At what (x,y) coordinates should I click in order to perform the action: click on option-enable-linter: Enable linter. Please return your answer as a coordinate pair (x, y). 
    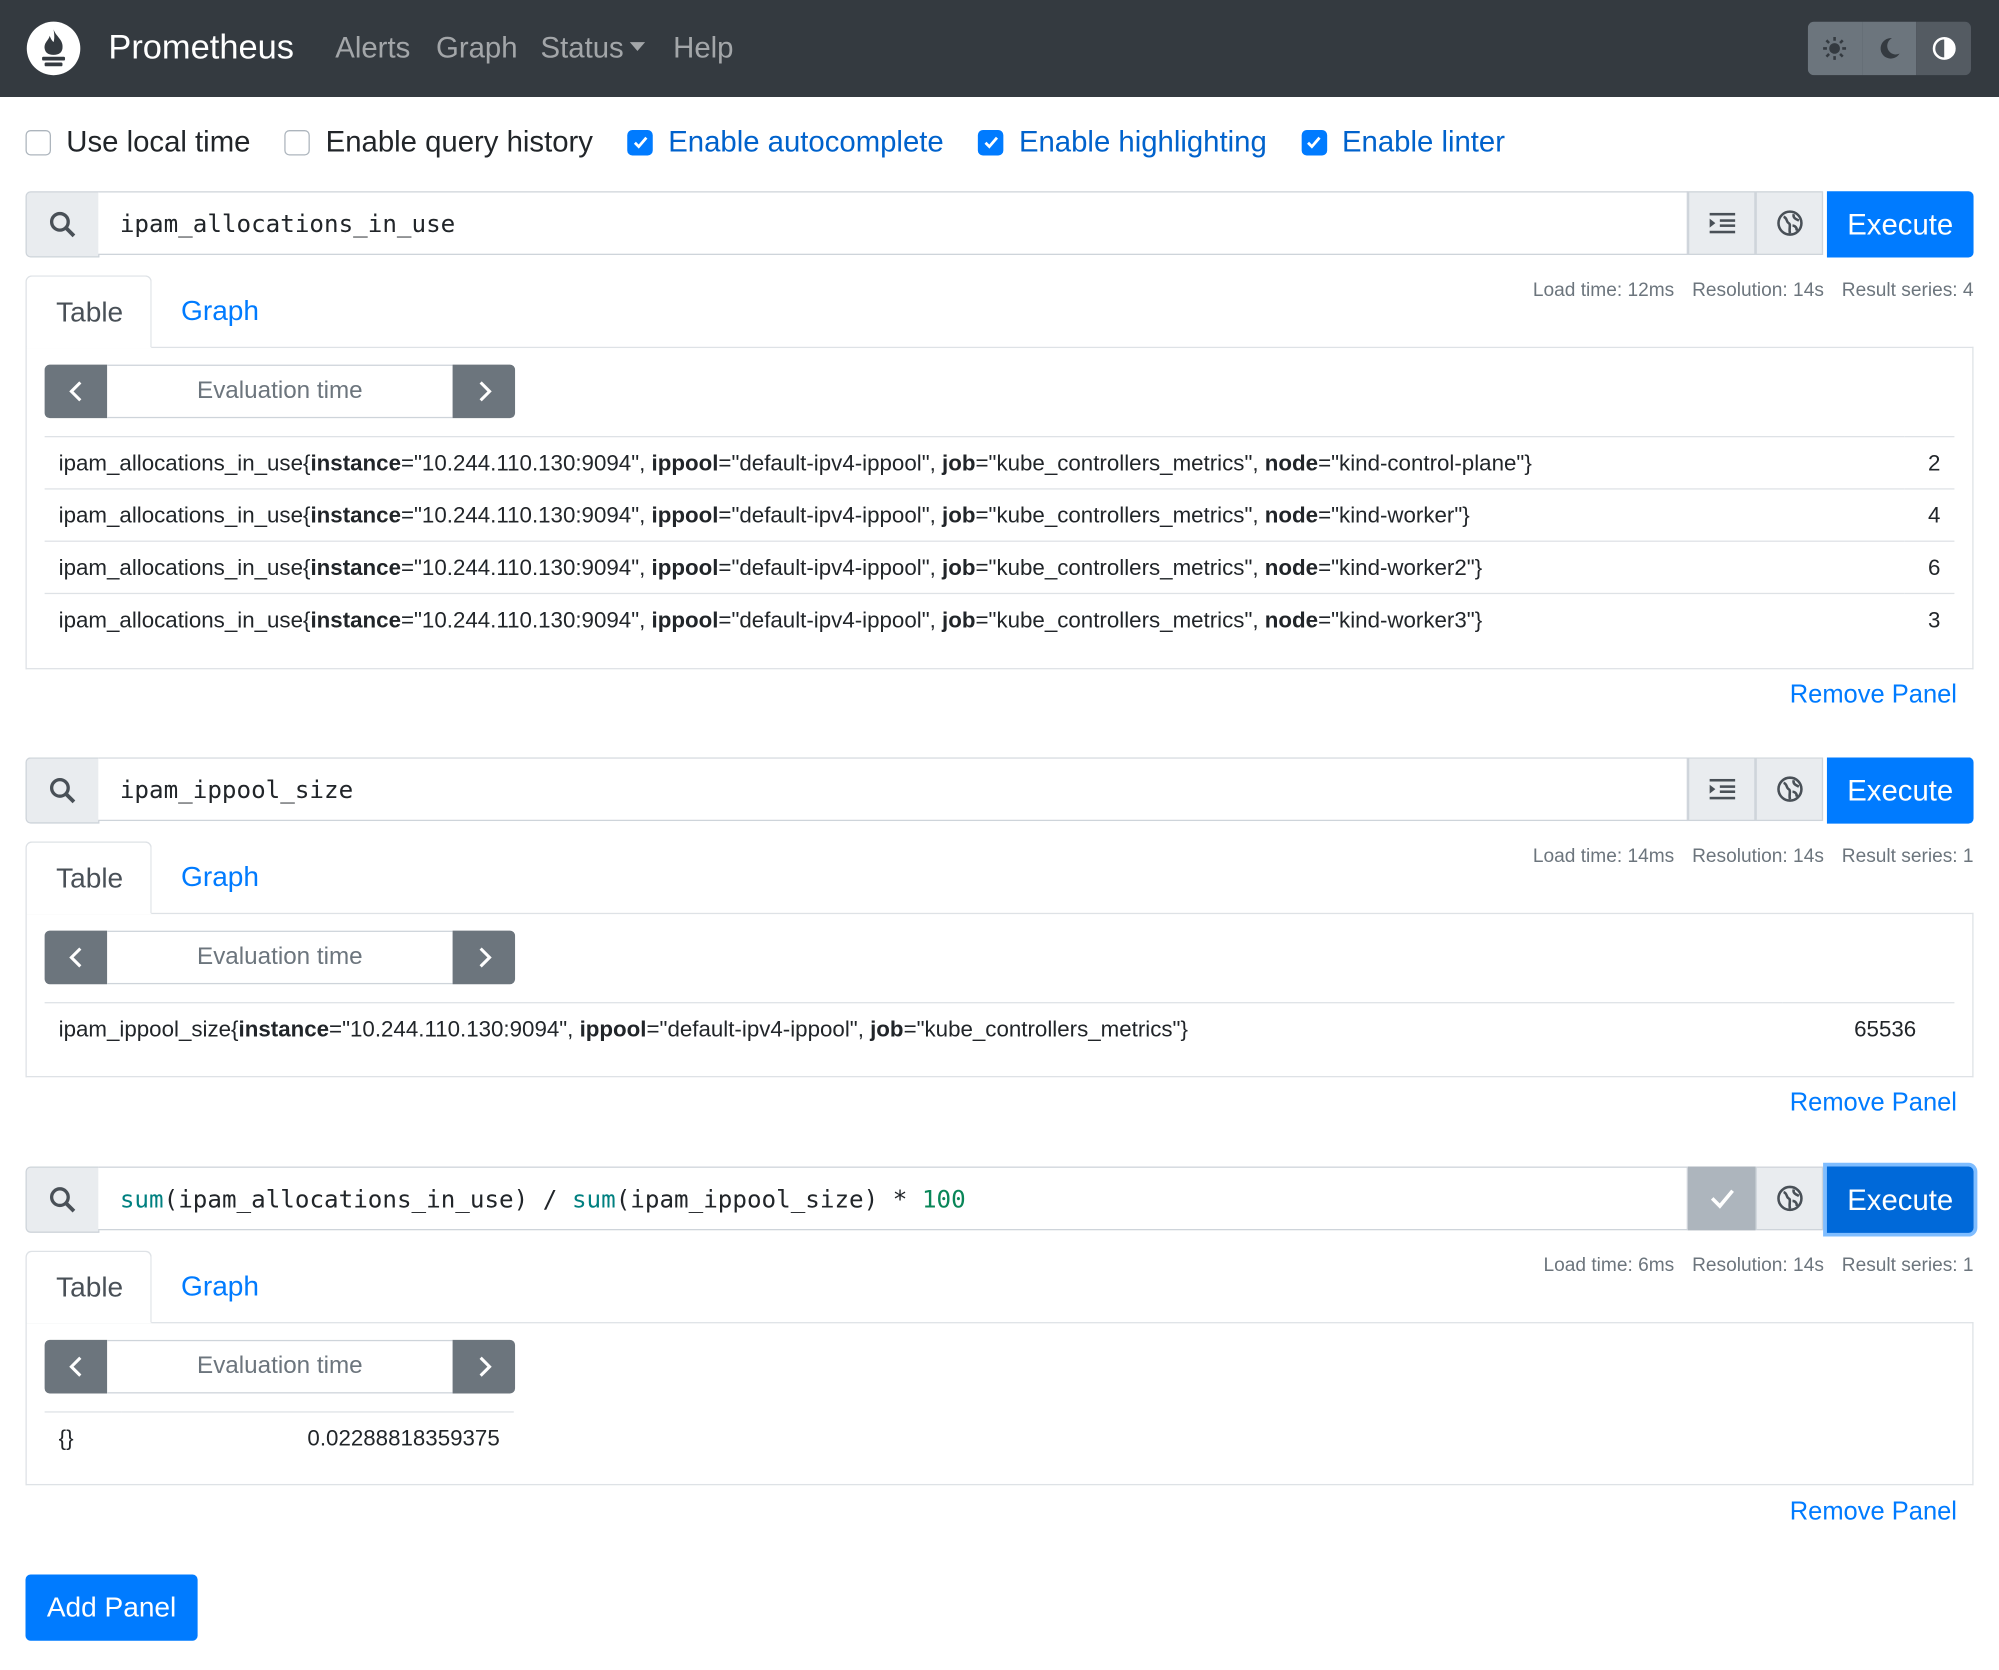
    Looking at the image, I should click on (1403, 142).